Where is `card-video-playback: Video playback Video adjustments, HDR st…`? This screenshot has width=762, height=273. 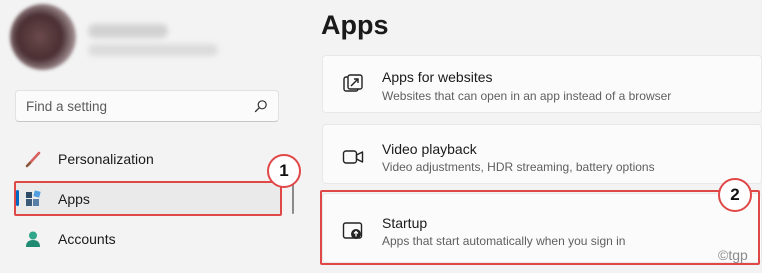 card-video-playback: Video playback Video adjustments, HDR st… is located at coordinates (542, 154).